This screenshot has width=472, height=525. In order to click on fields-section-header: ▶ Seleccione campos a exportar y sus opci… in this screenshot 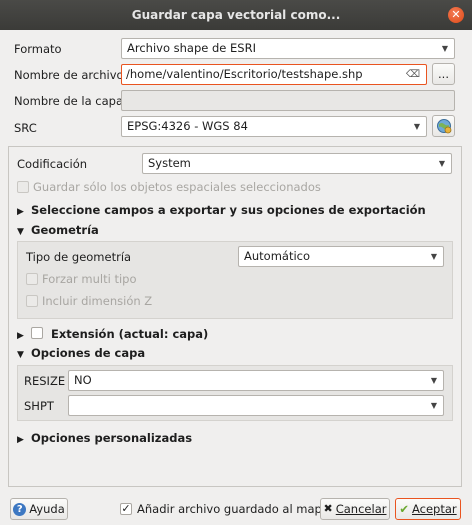, I will do `click(221, 210)`.